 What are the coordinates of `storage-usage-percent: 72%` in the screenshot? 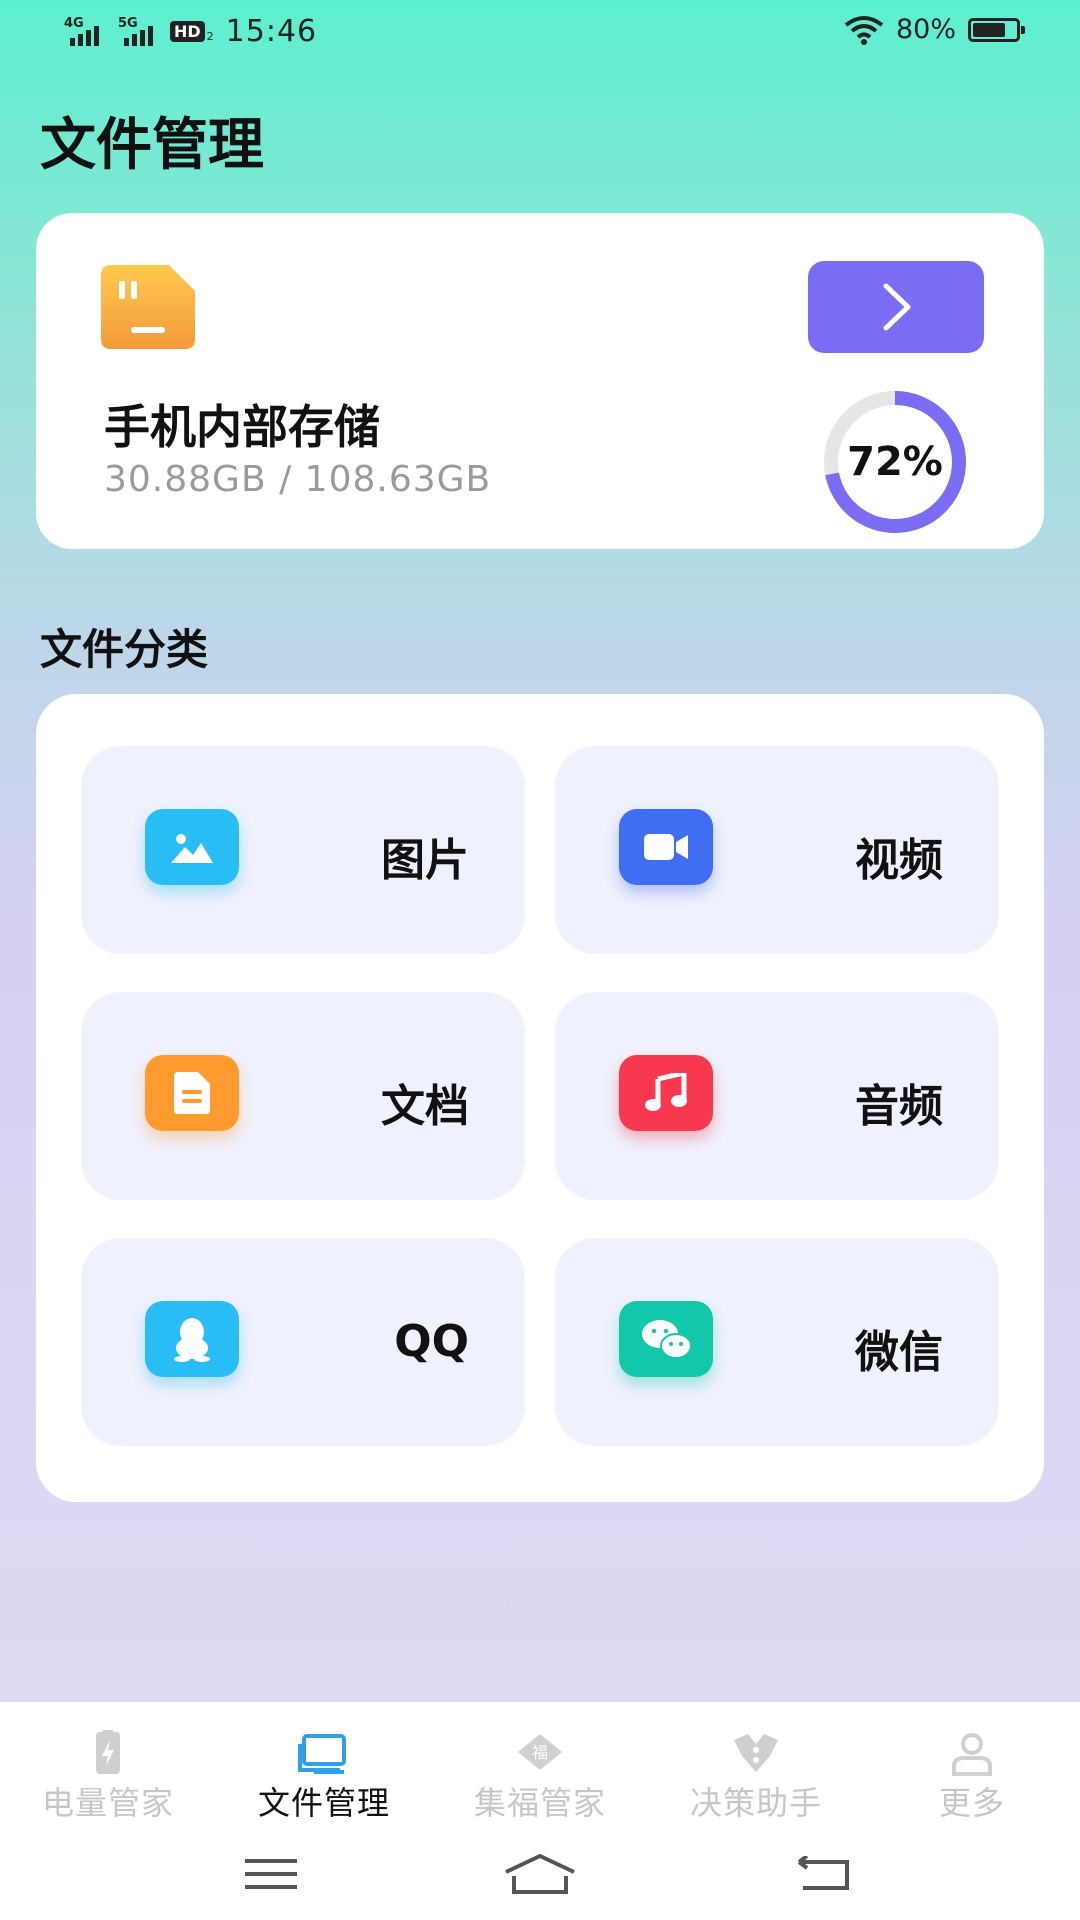 It's located at (895, 462).